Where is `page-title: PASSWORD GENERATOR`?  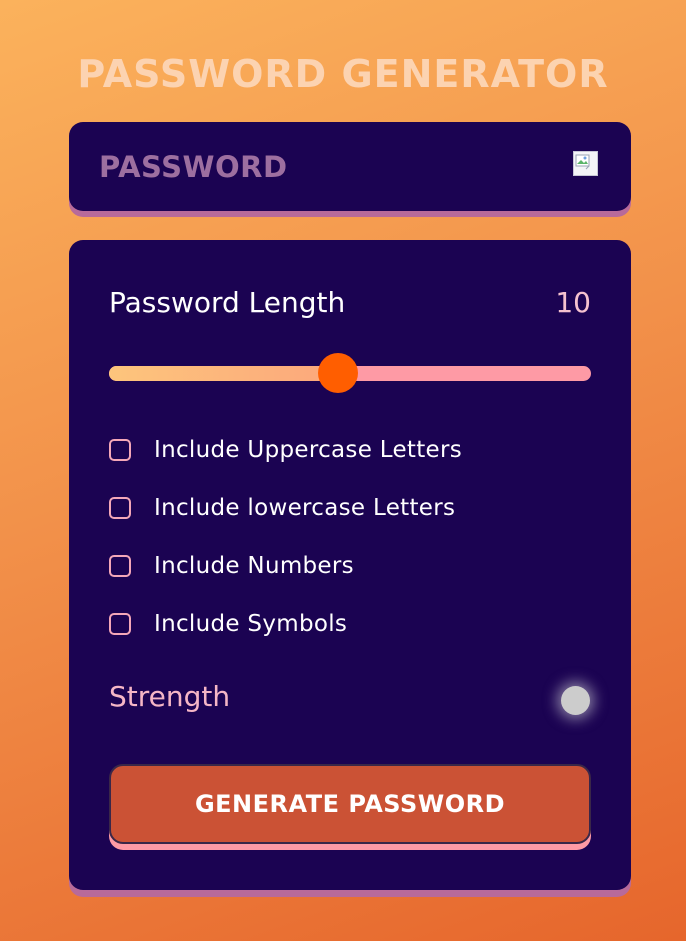 page-title: PASSWORD GENERATOR is located at coordinates (343, 74).